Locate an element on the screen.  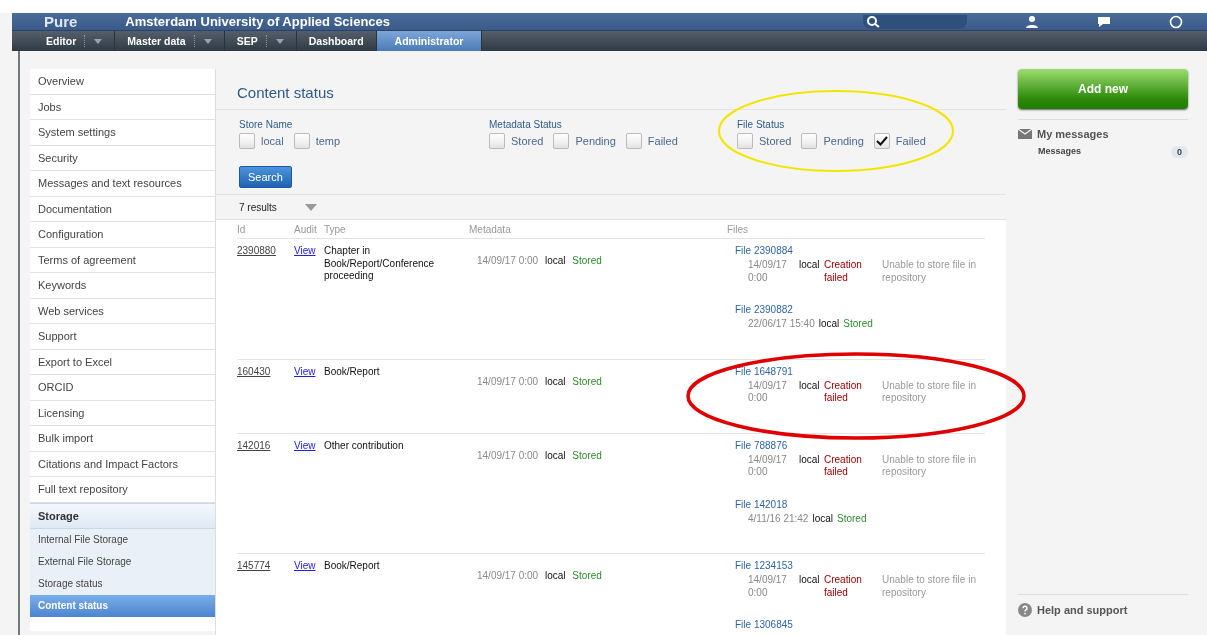
filter-label: Store Name is located at coordinates (266, 124).